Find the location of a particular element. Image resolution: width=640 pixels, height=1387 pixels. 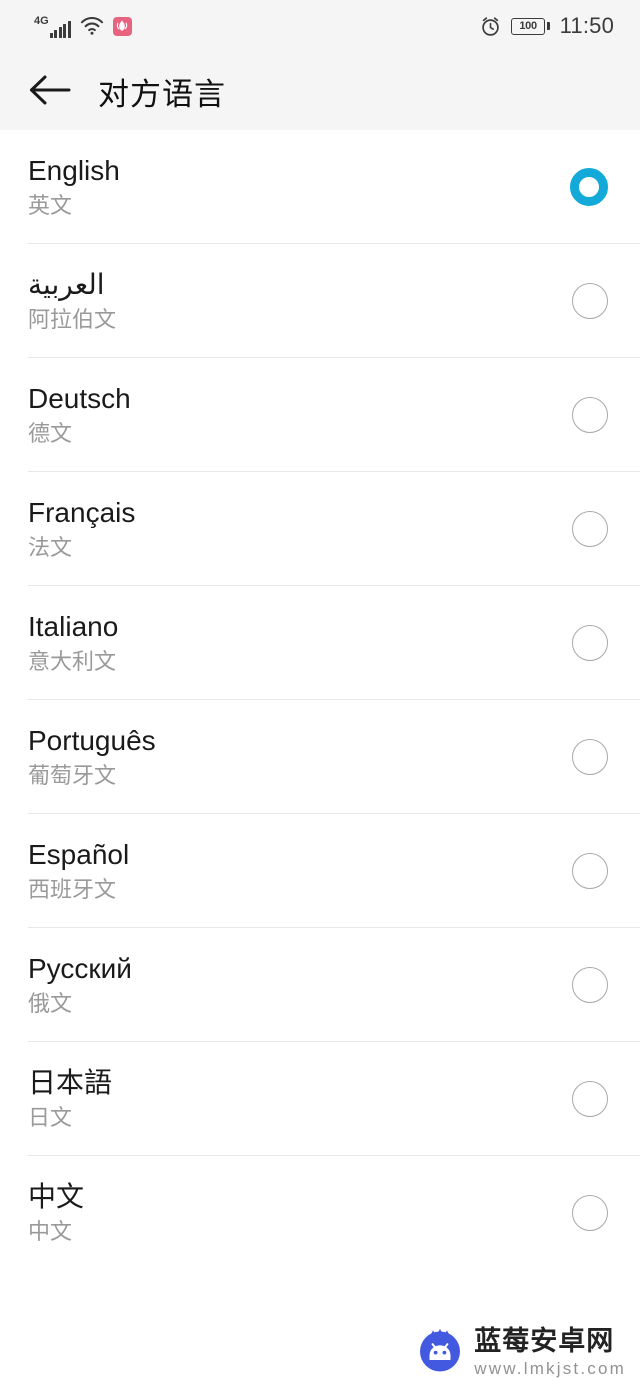

language-name: Français is located at coordinates (82, 512).